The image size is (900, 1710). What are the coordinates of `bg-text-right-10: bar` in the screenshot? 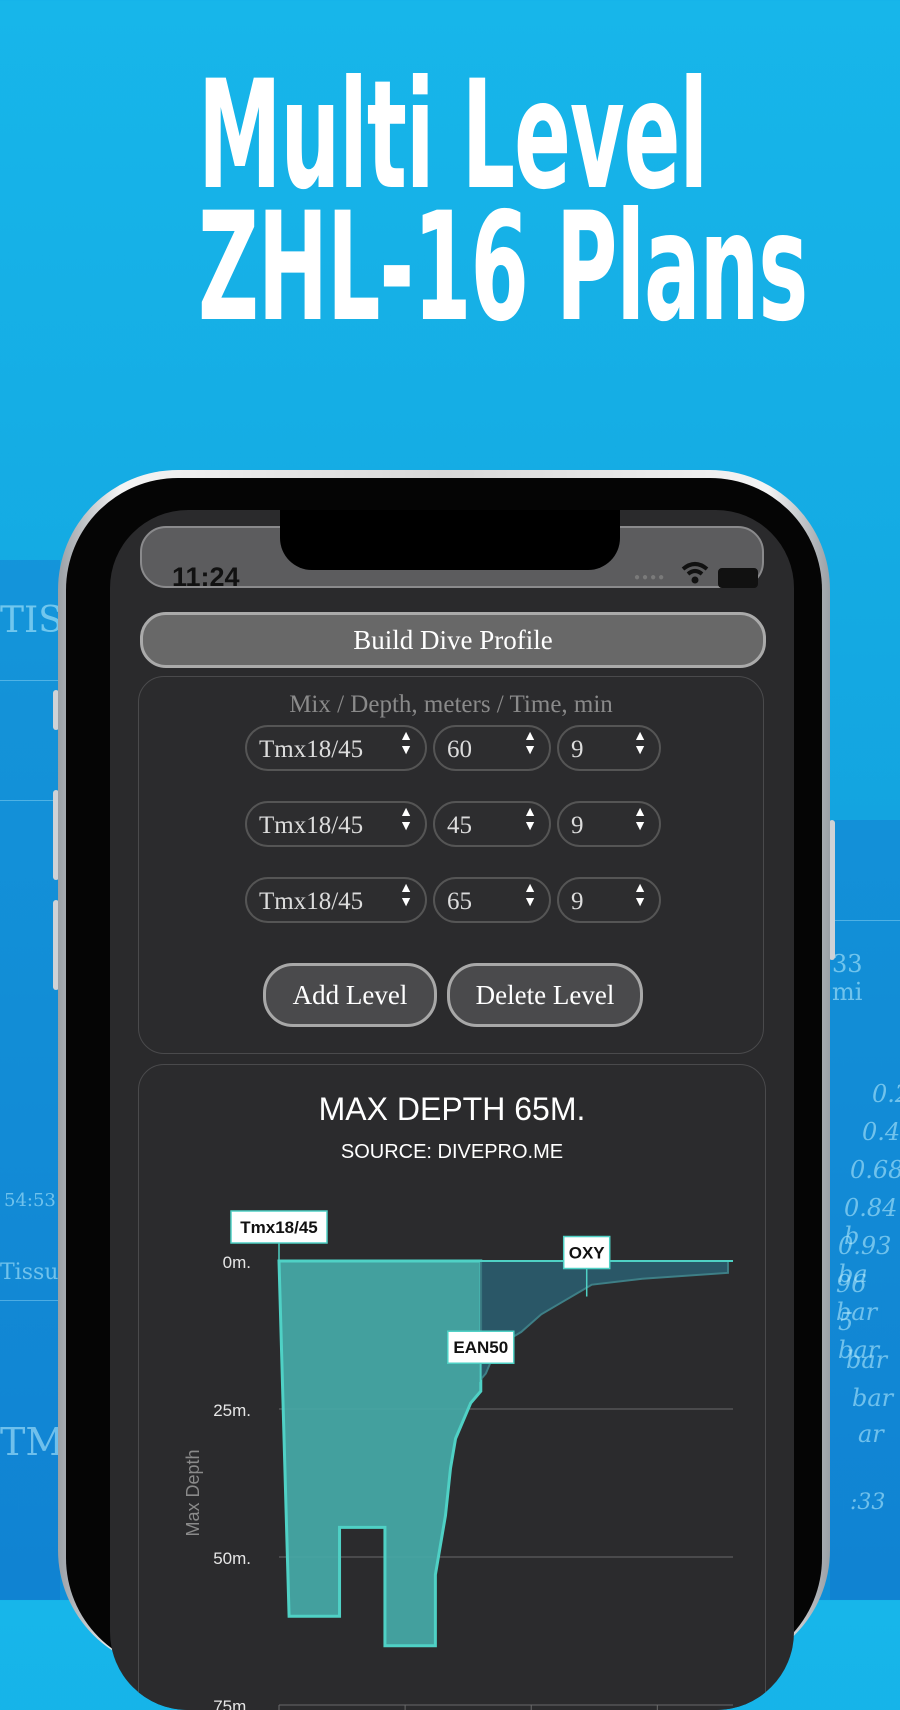 It's located at (873, 1398).